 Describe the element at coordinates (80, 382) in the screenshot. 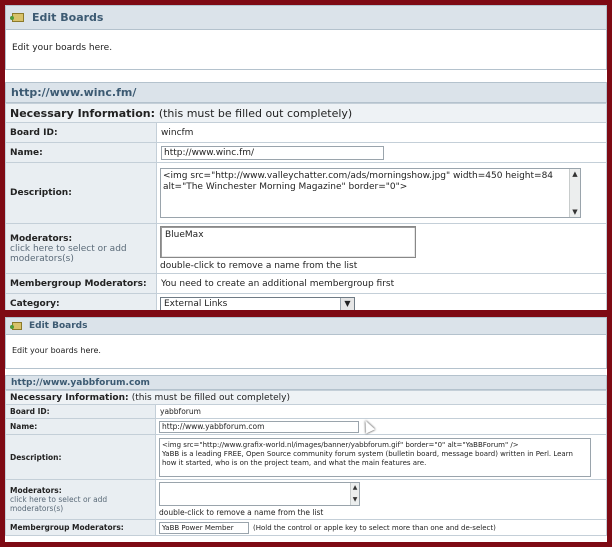

I see `board-url: http://www.yabbforum.com` at that location.